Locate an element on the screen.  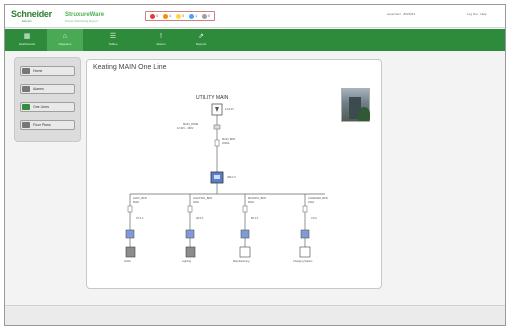
nav-label: Diagrams is located at coordinates (65, 44).